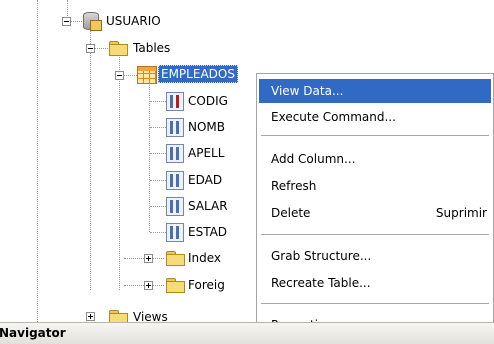 Image resolution: width=494 pixels, height=344 pixels. What do you see at coordinates (175, 101) in the screenshot?
I see `primary-key-column-icon` at bounding box center [175, 101].